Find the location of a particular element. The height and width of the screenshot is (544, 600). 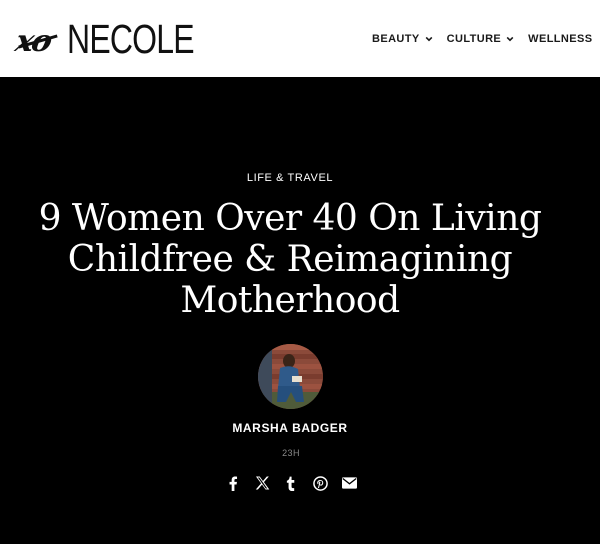

email-icon is located at coordinates (349, 483).